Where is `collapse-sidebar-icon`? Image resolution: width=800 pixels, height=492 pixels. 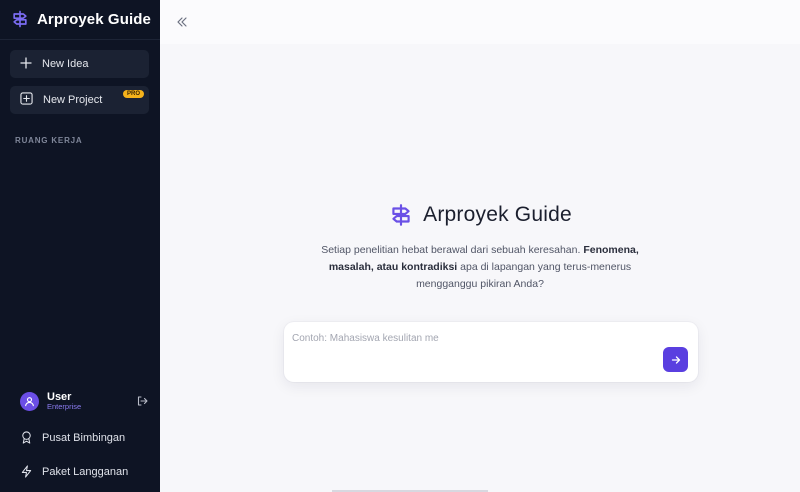
collapse-sidebar-icon is located at coordinates (182, 21).